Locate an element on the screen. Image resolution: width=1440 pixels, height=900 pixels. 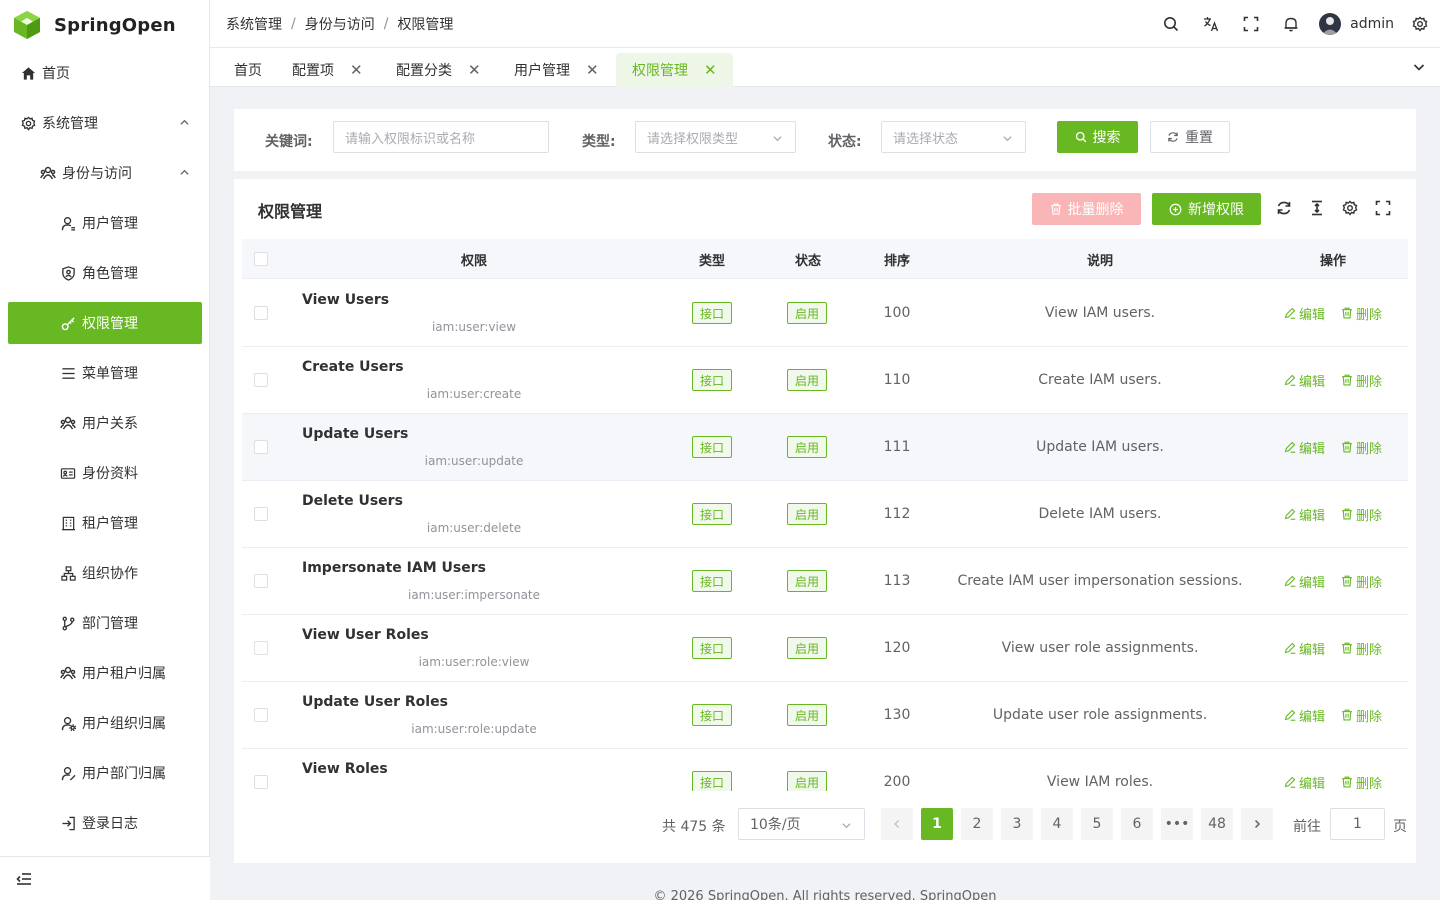
page-button: 5 is located at coordinates (1097, 824).